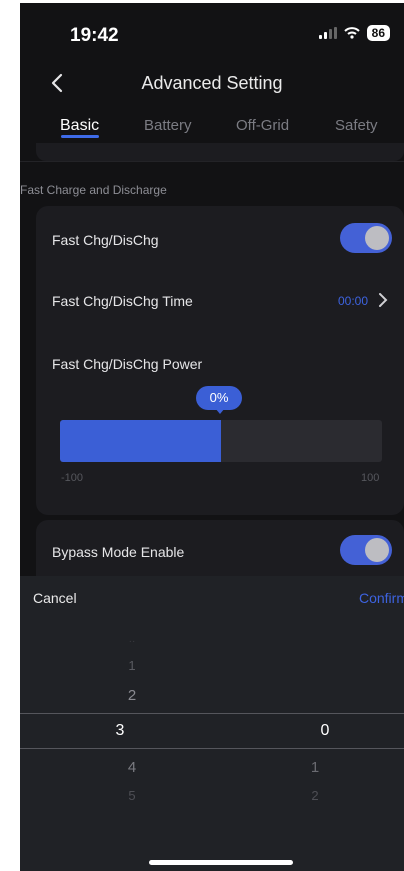  Describe the element at coordinates (55, 598) in the screenshot. I see `cancel-button: Cancel` at that location.